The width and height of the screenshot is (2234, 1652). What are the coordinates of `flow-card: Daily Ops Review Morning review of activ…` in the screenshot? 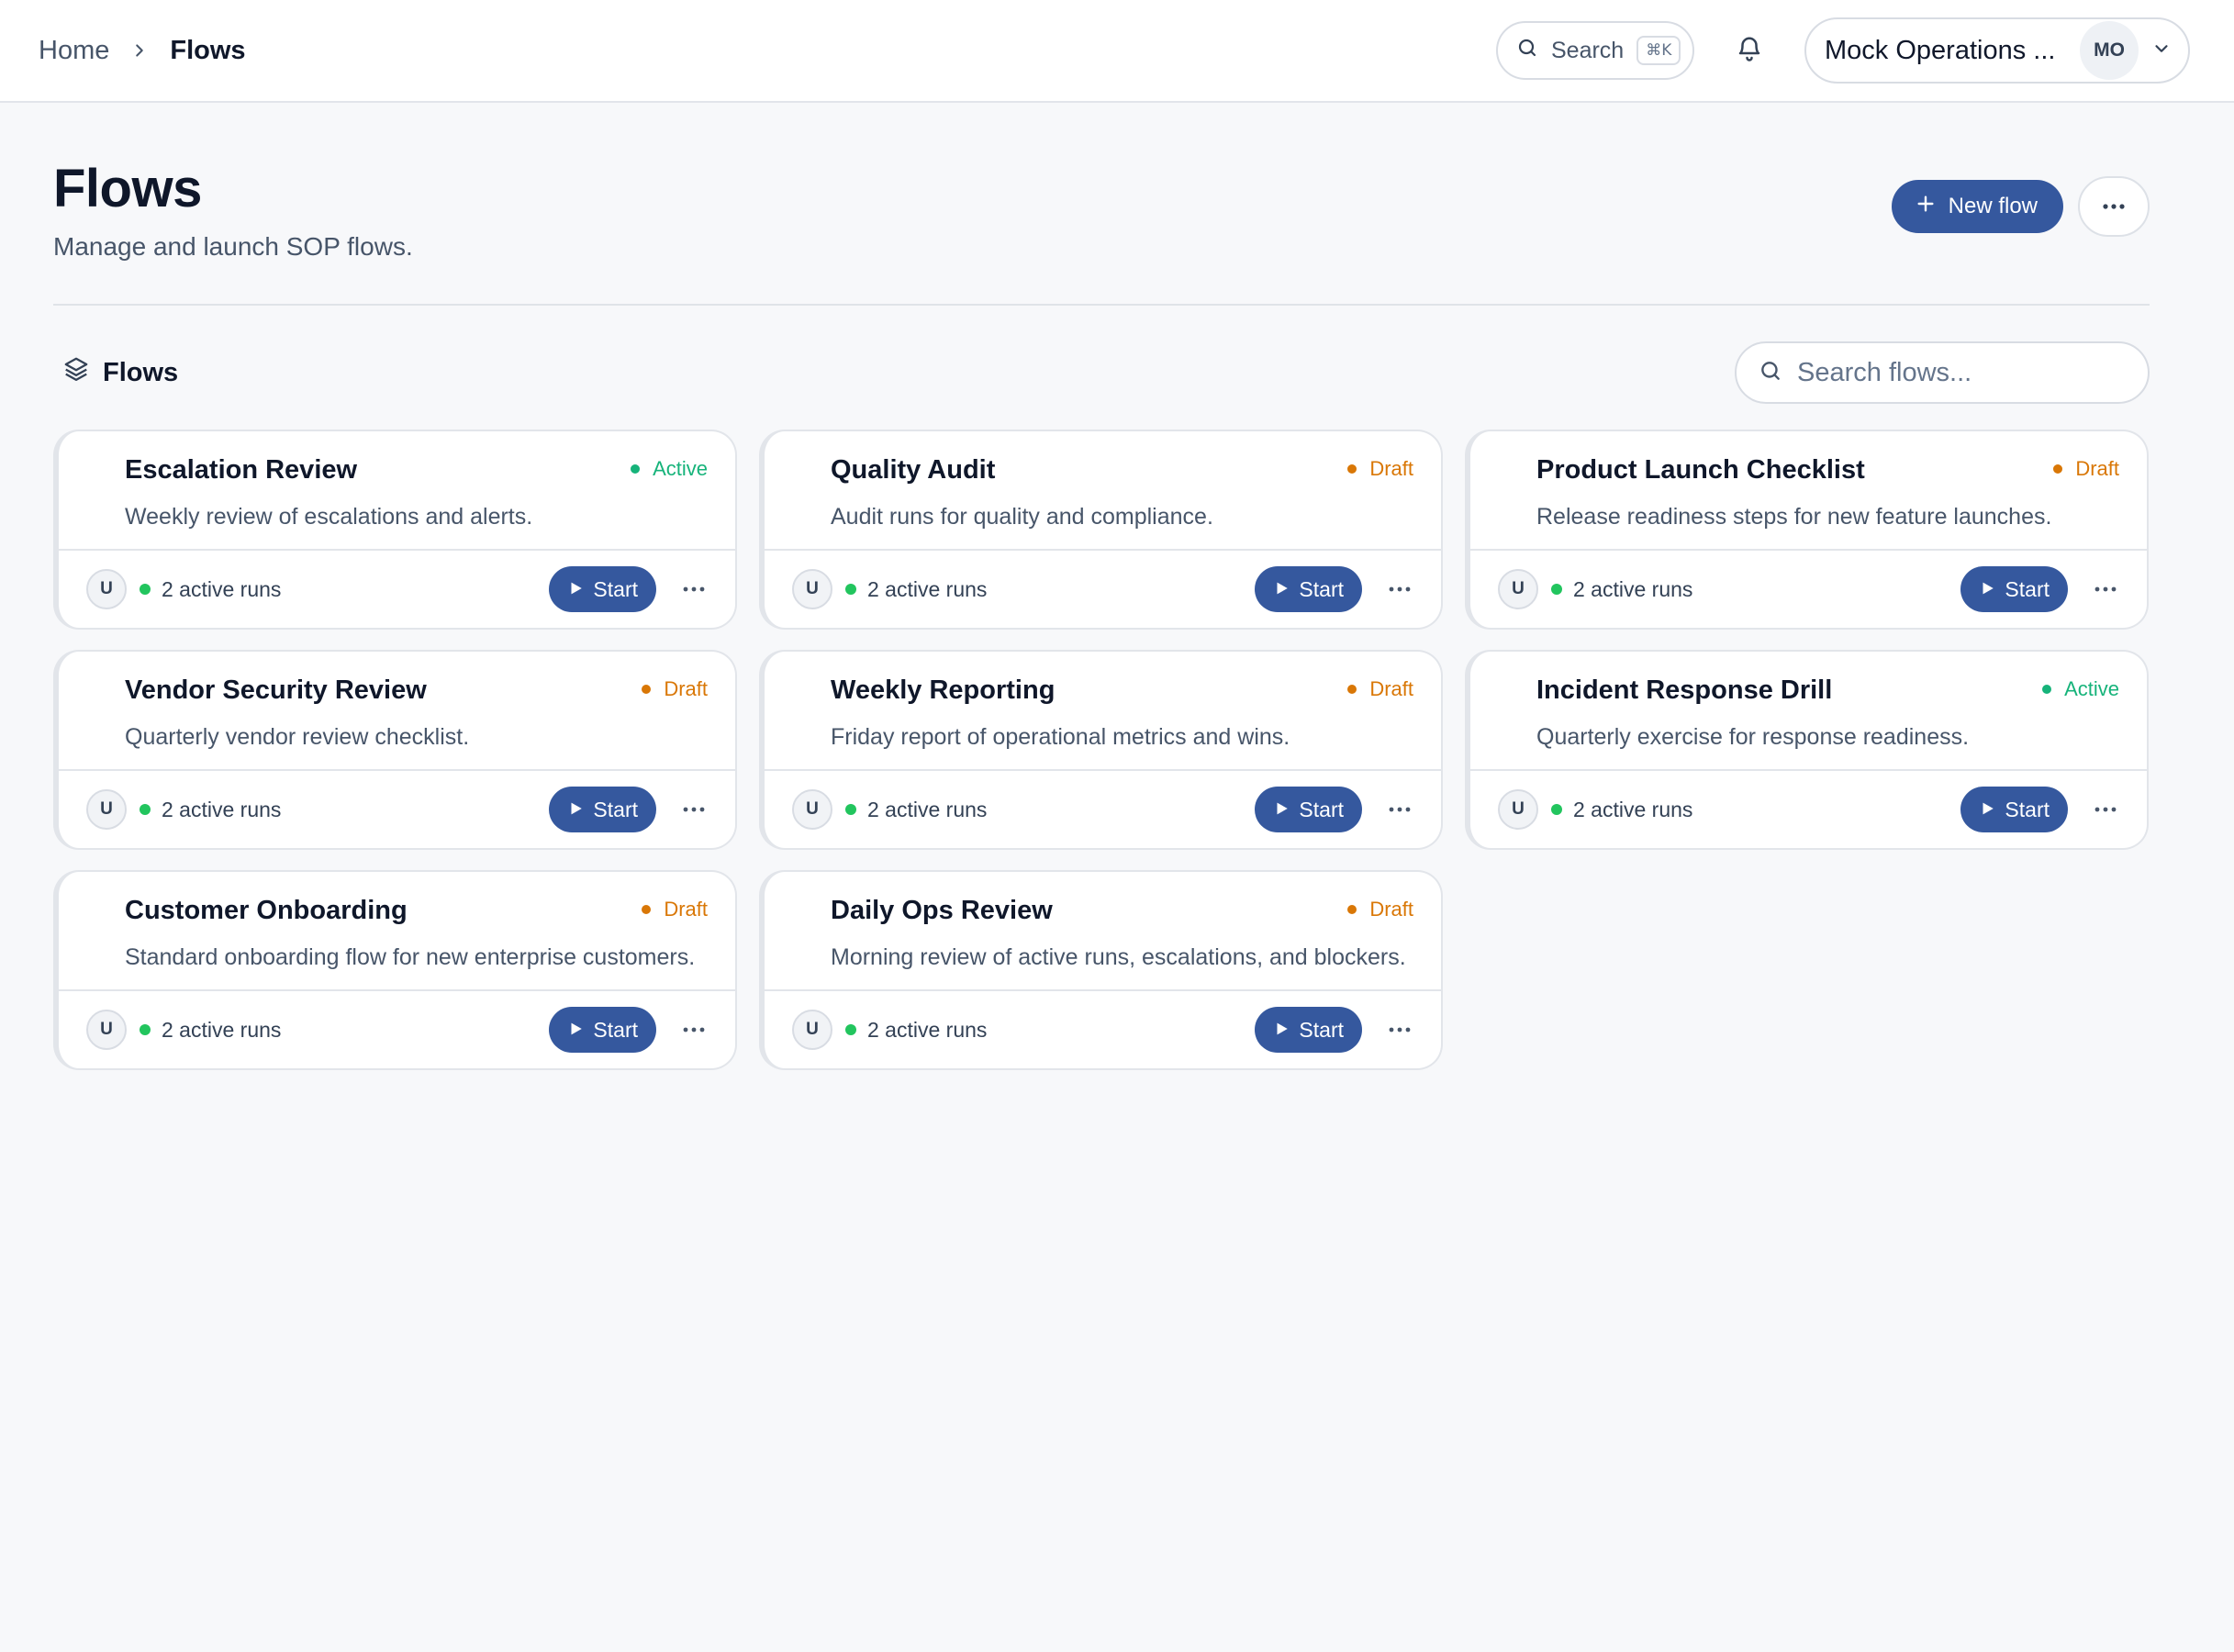 It's located at (1101, 970).